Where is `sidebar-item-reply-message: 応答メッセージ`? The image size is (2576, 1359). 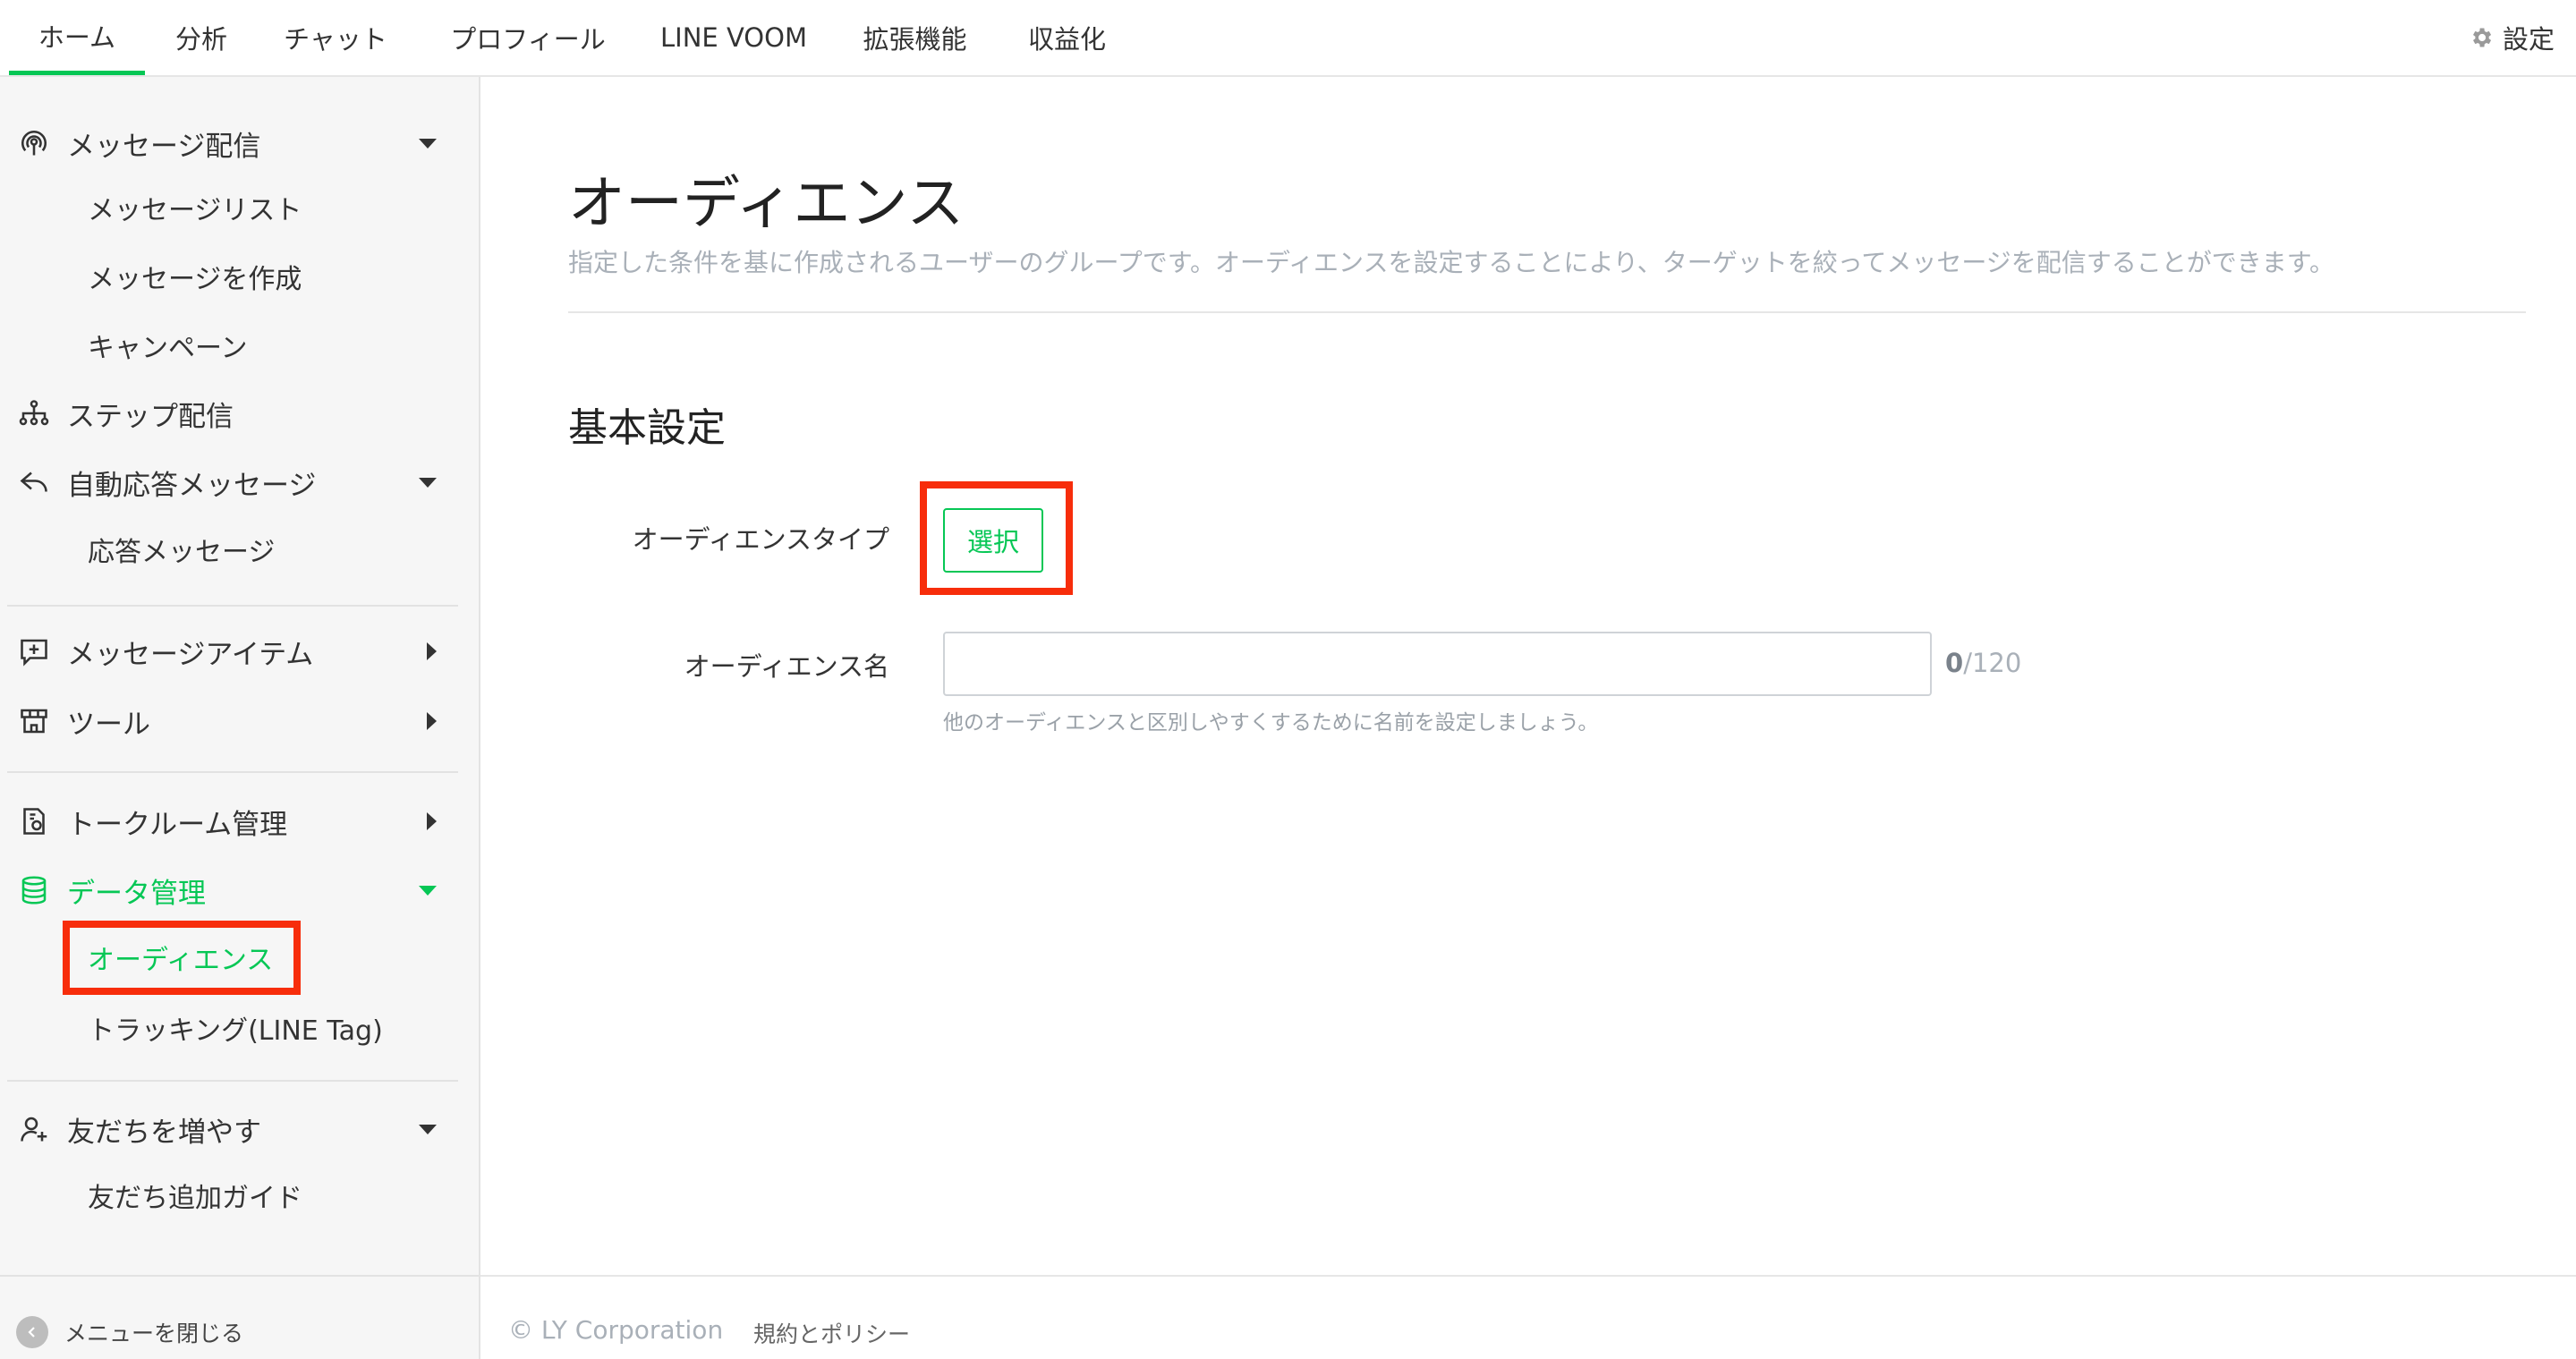
sidebar-item-reply-message: 応答メッセージ is located at coordinates (181, 549).